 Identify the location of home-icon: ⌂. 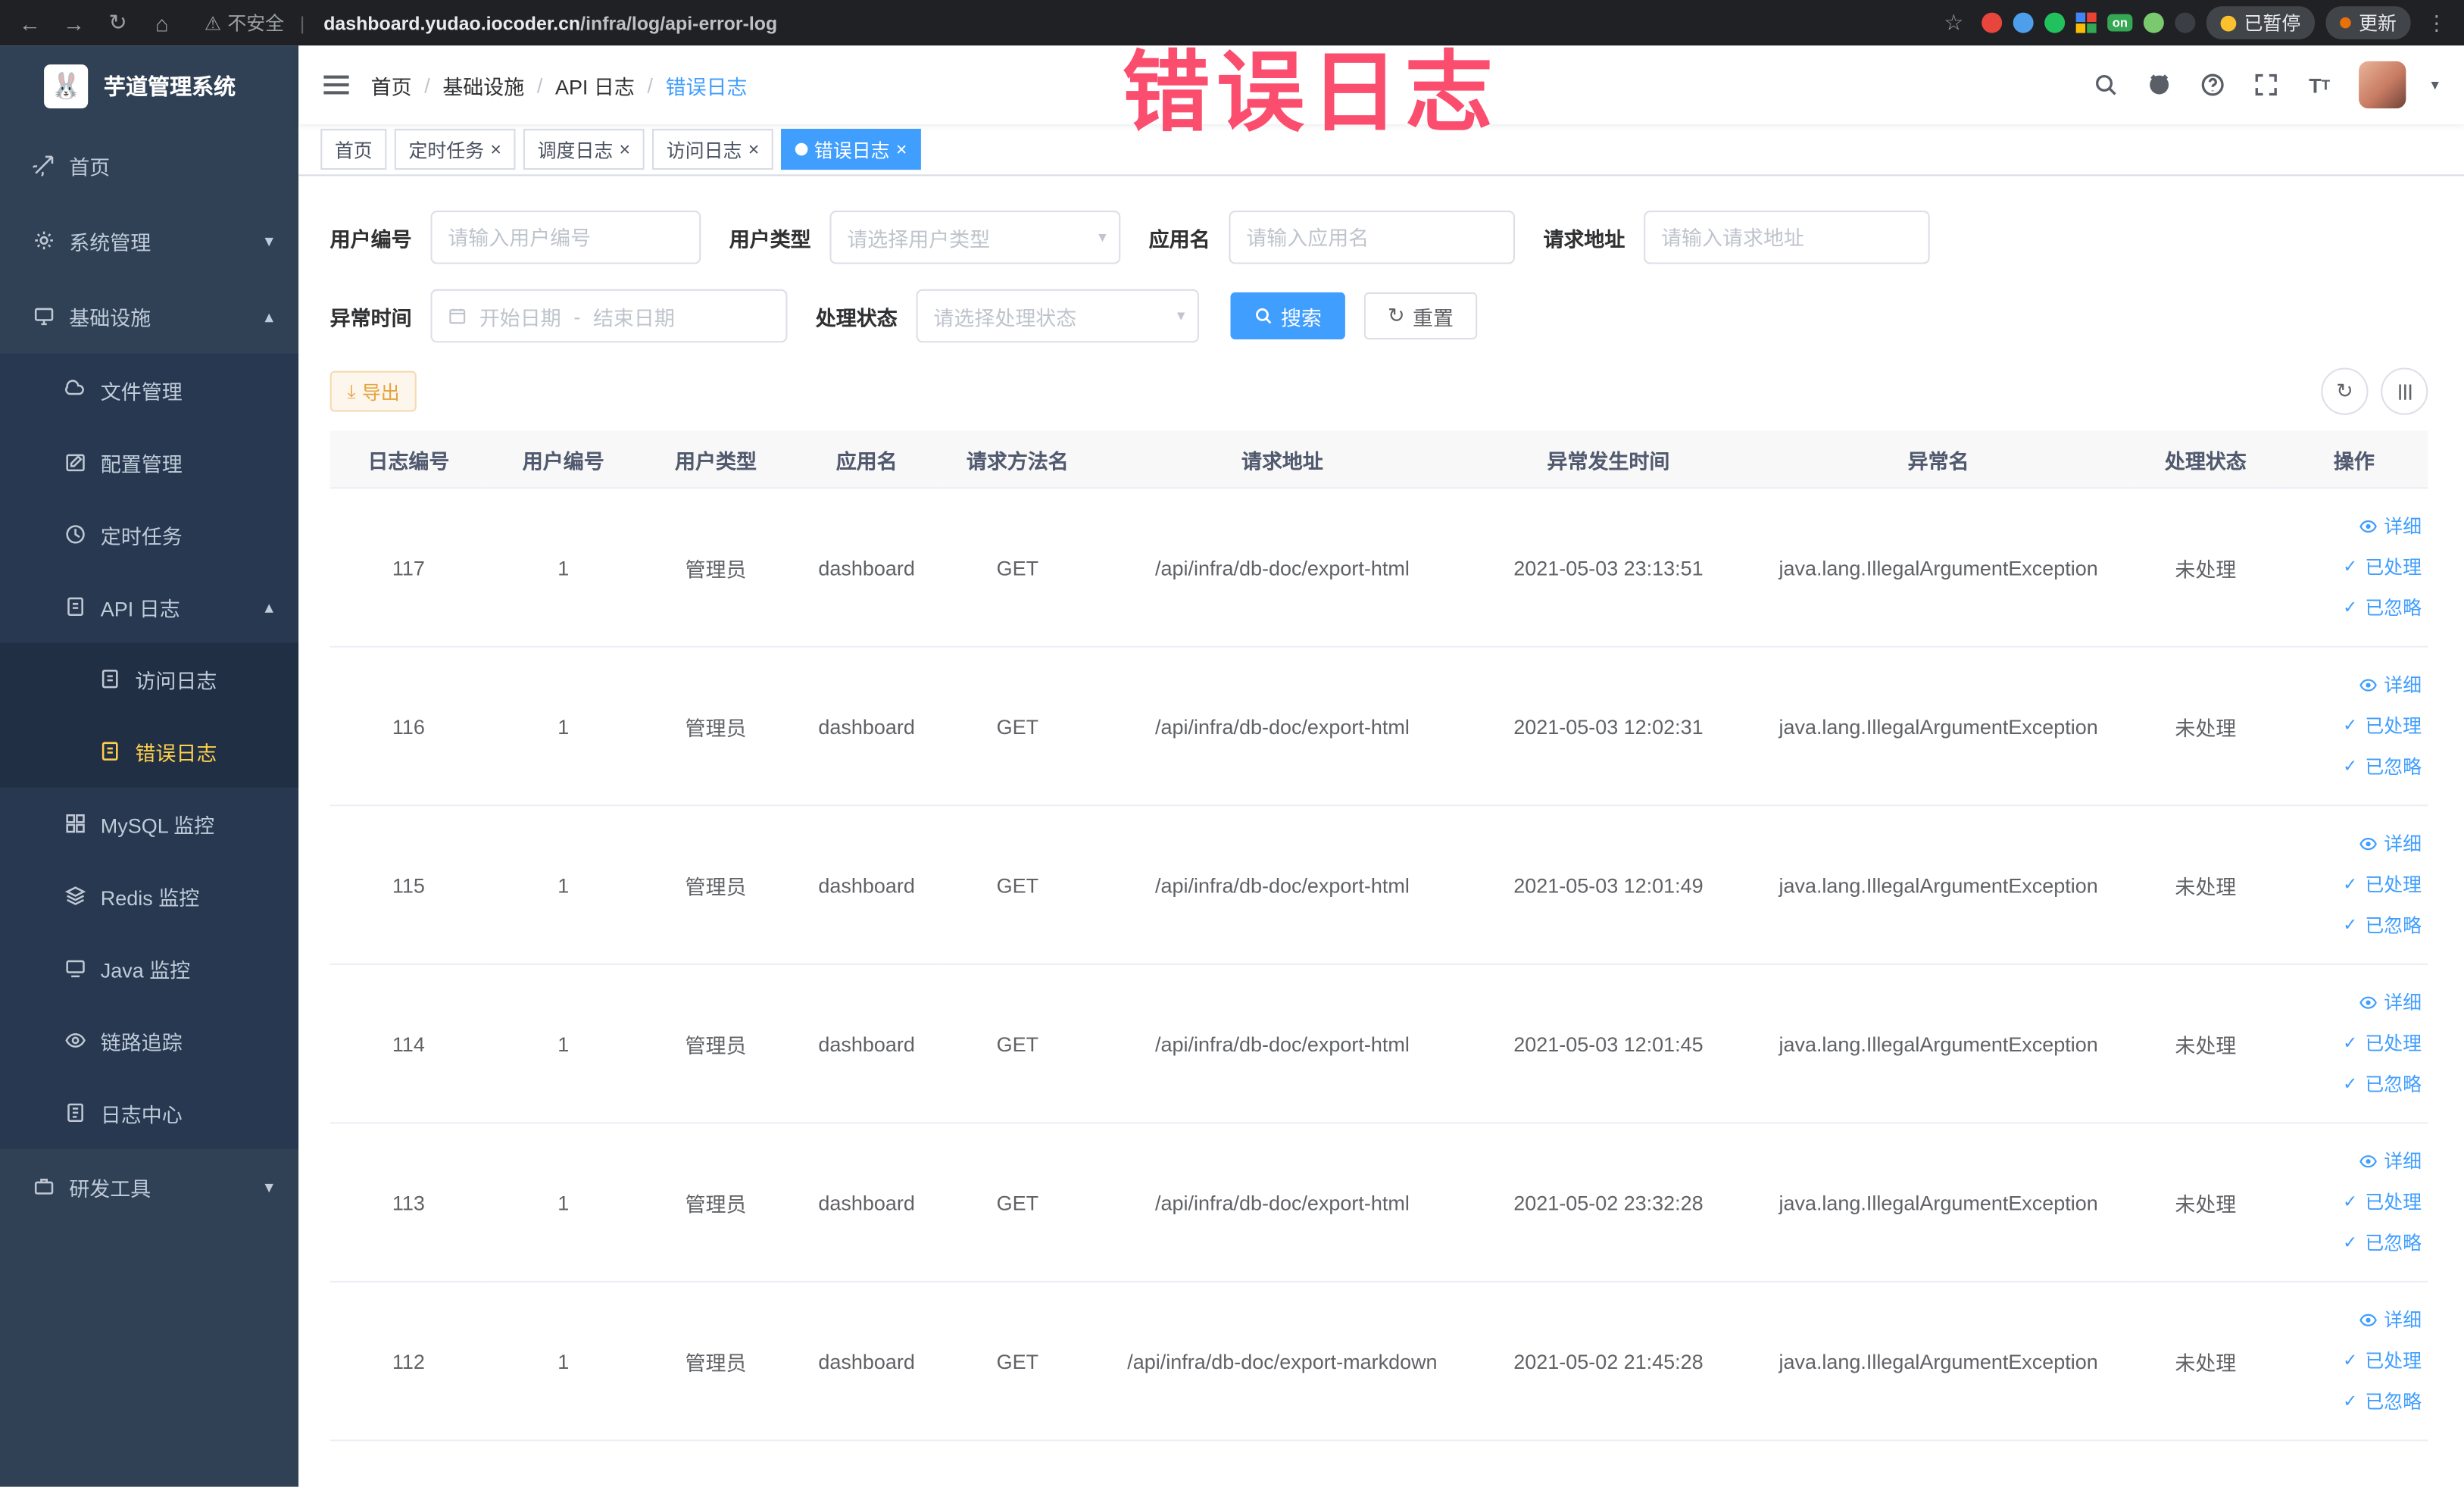
(162, 22).